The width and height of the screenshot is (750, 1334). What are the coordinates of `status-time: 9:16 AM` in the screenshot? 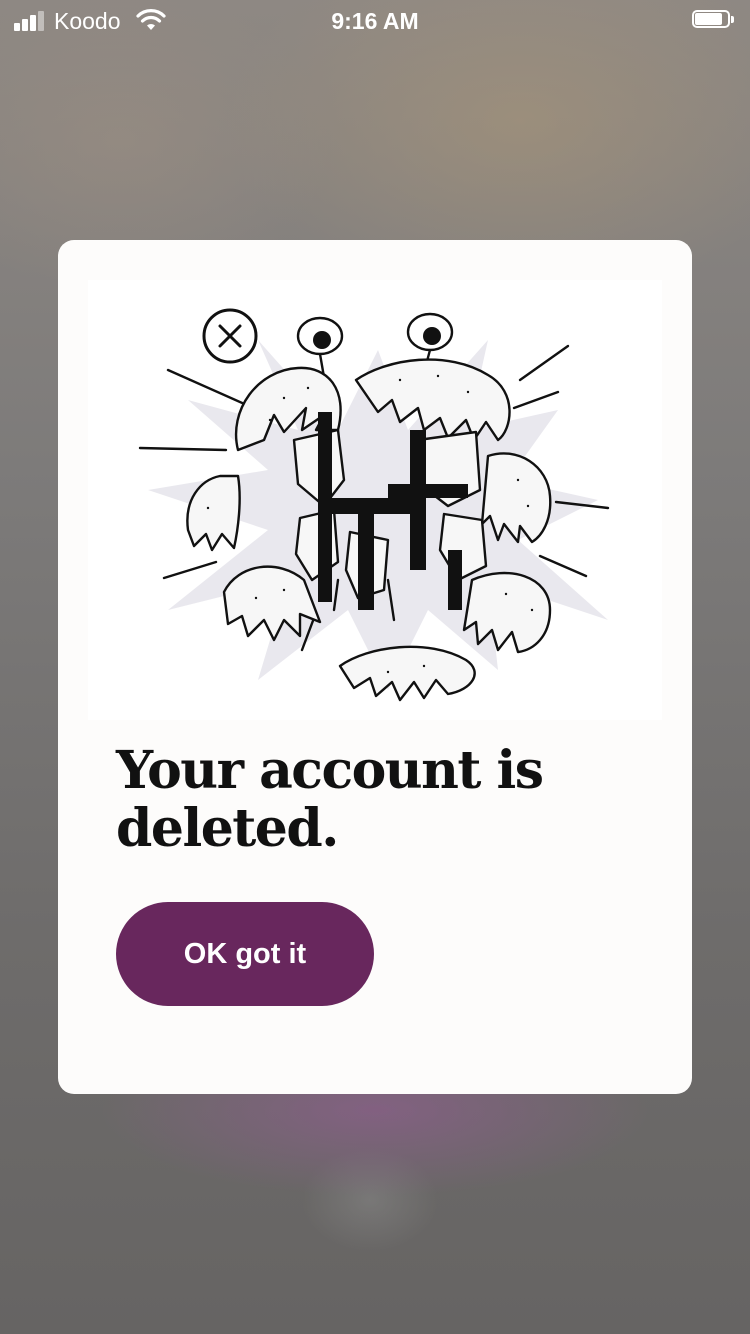 It's located at (375, 21).